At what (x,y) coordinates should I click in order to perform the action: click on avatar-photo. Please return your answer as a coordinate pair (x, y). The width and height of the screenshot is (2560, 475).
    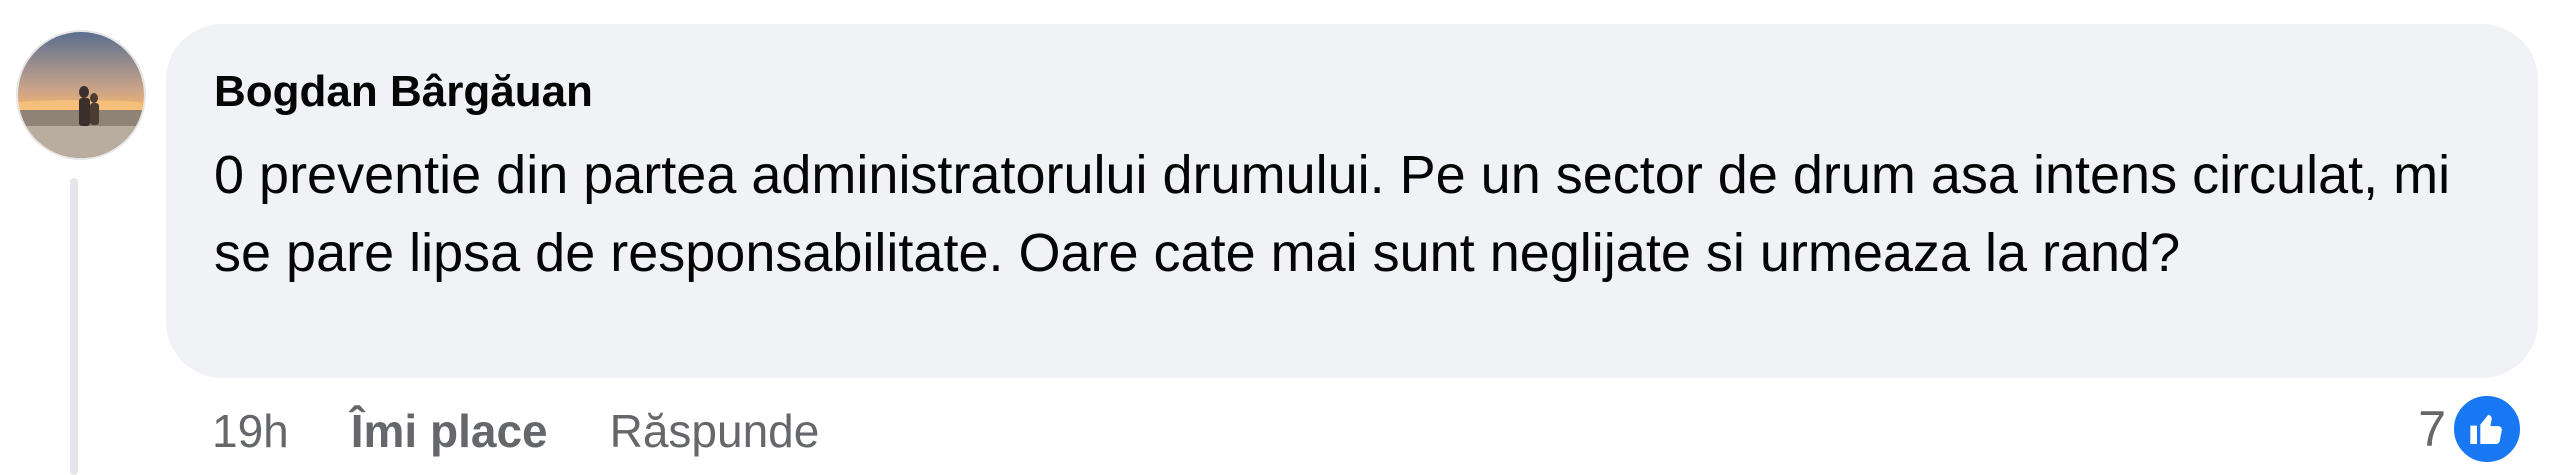
    Looking at the image, I should click on (81, 95).